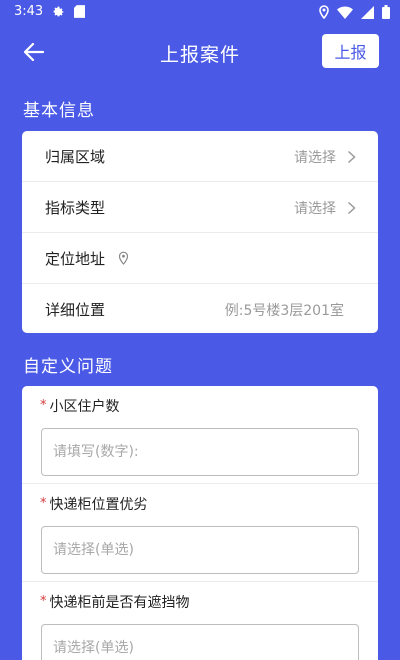  What do you see at coordinates (200, 13) in the screenshot?
I see `status-bar: 3:43` at bounding box center [200, 13].